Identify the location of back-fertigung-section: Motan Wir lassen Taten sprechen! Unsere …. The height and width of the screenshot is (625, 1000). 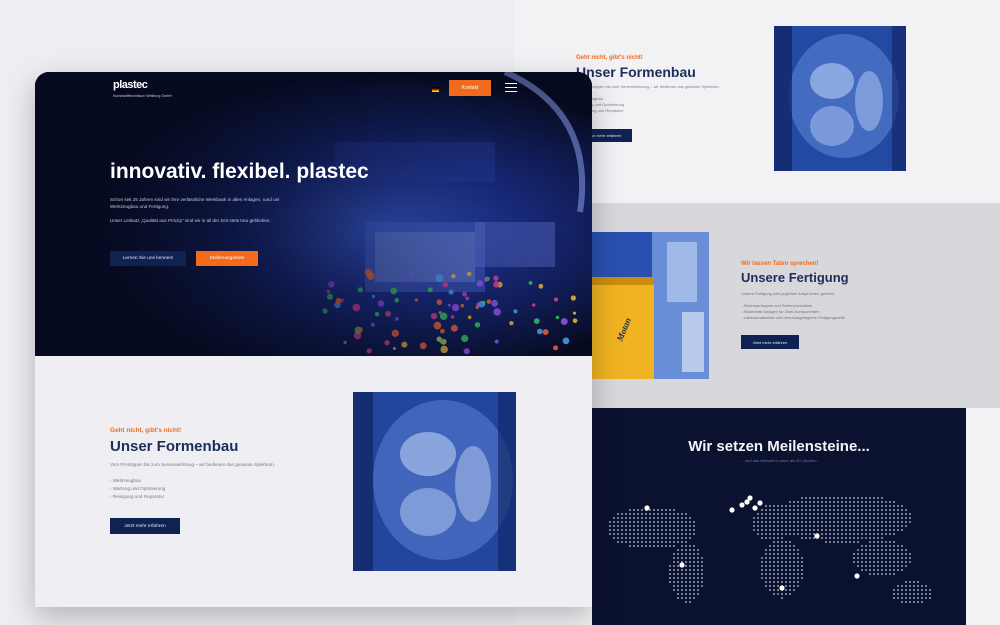
(796, 305).